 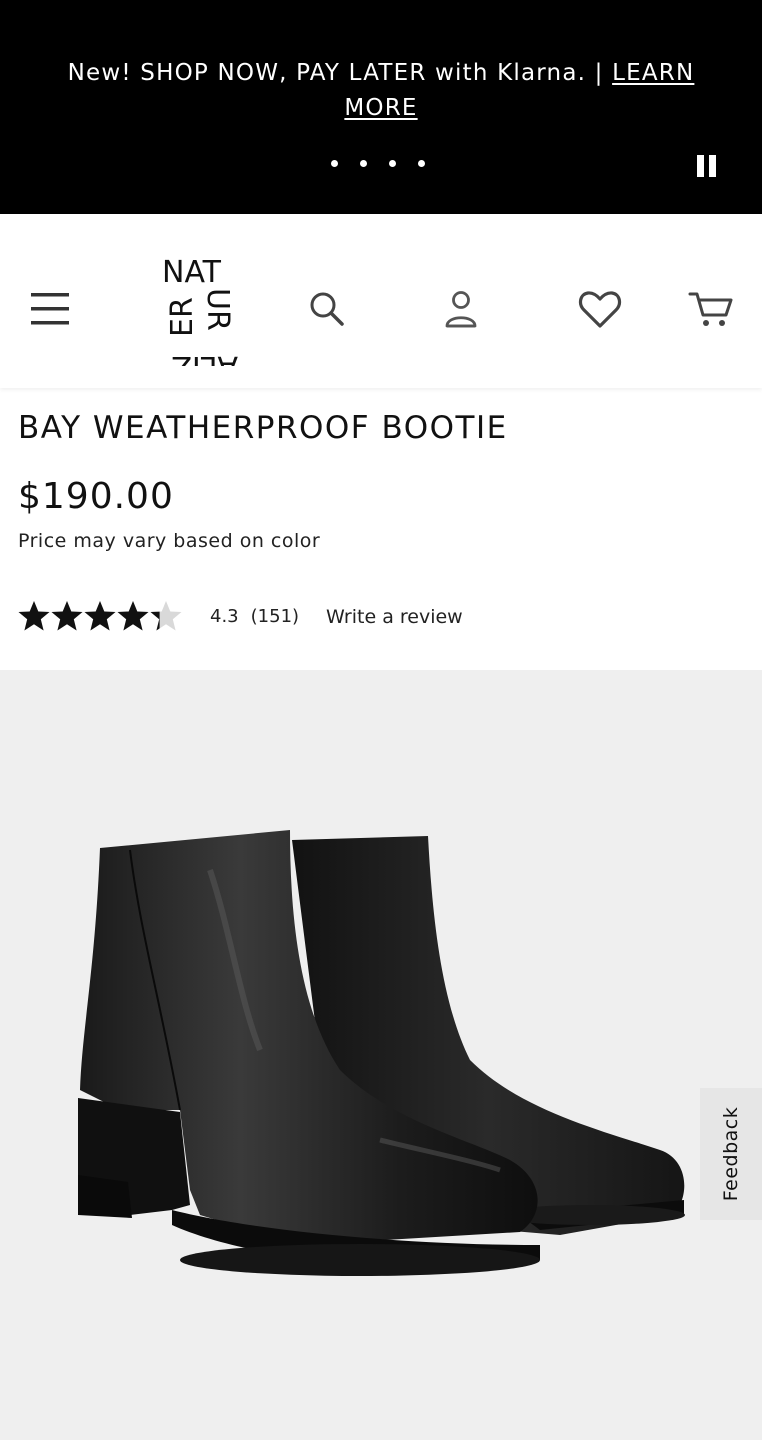 I want to click on naturalizer-logo: NAT UR ER ALIZ, so click(x=200, y=319).